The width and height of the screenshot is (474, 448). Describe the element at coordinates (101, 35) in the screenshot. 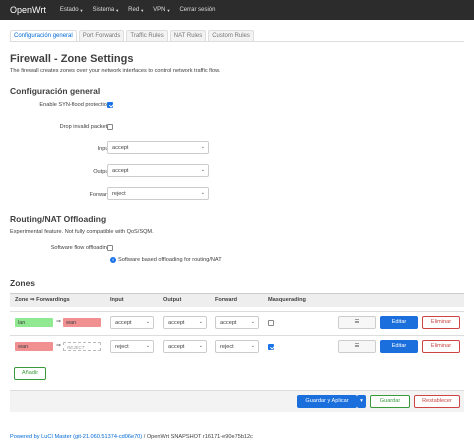

I see `tab-port-forwards: Port Forwards` at that location.